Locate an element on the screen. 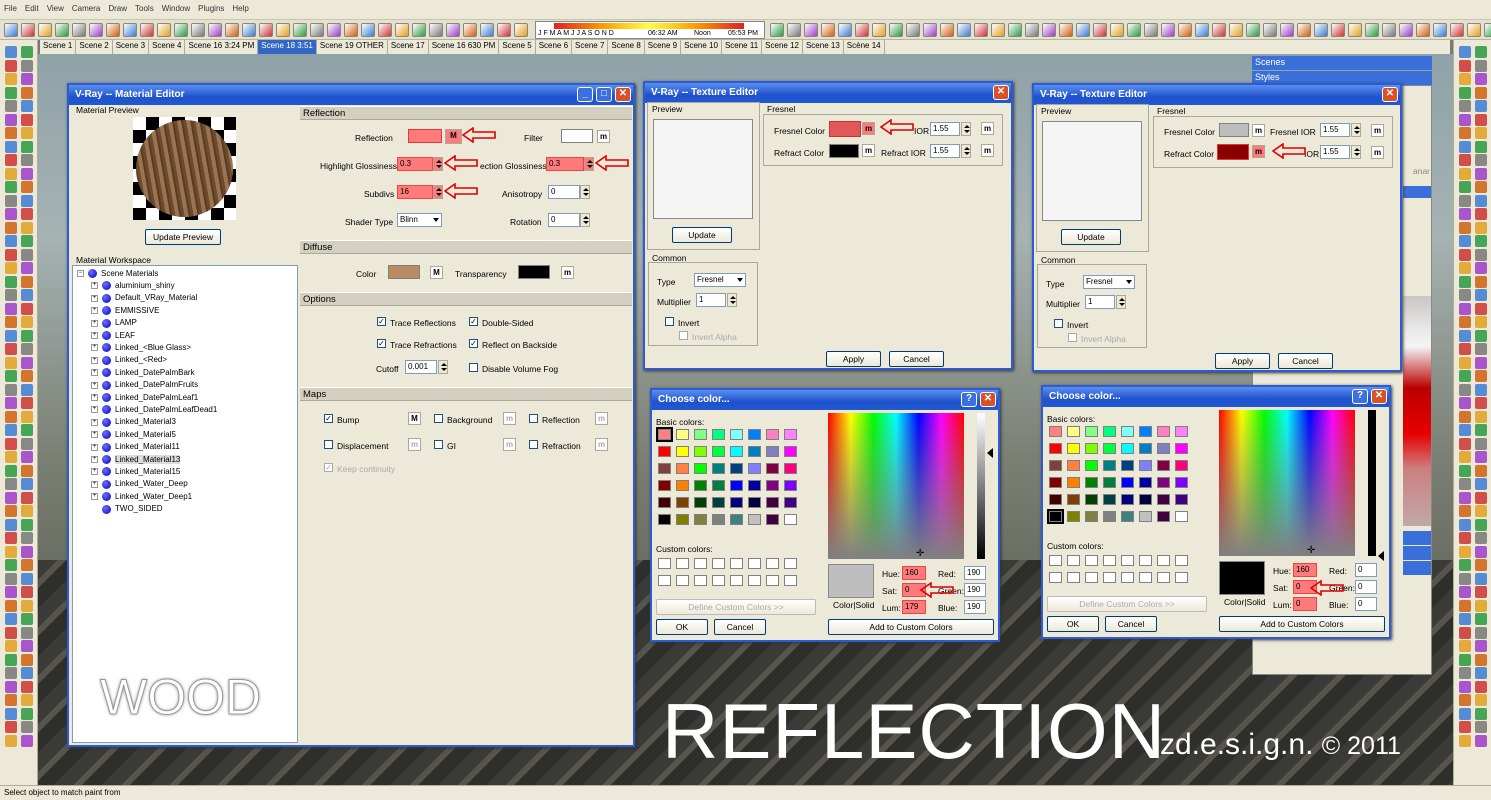 Image resolution: width=1491 pixels, height=800 pixels. scene-tab: Scene 7 is located at coordinates (590, 47).